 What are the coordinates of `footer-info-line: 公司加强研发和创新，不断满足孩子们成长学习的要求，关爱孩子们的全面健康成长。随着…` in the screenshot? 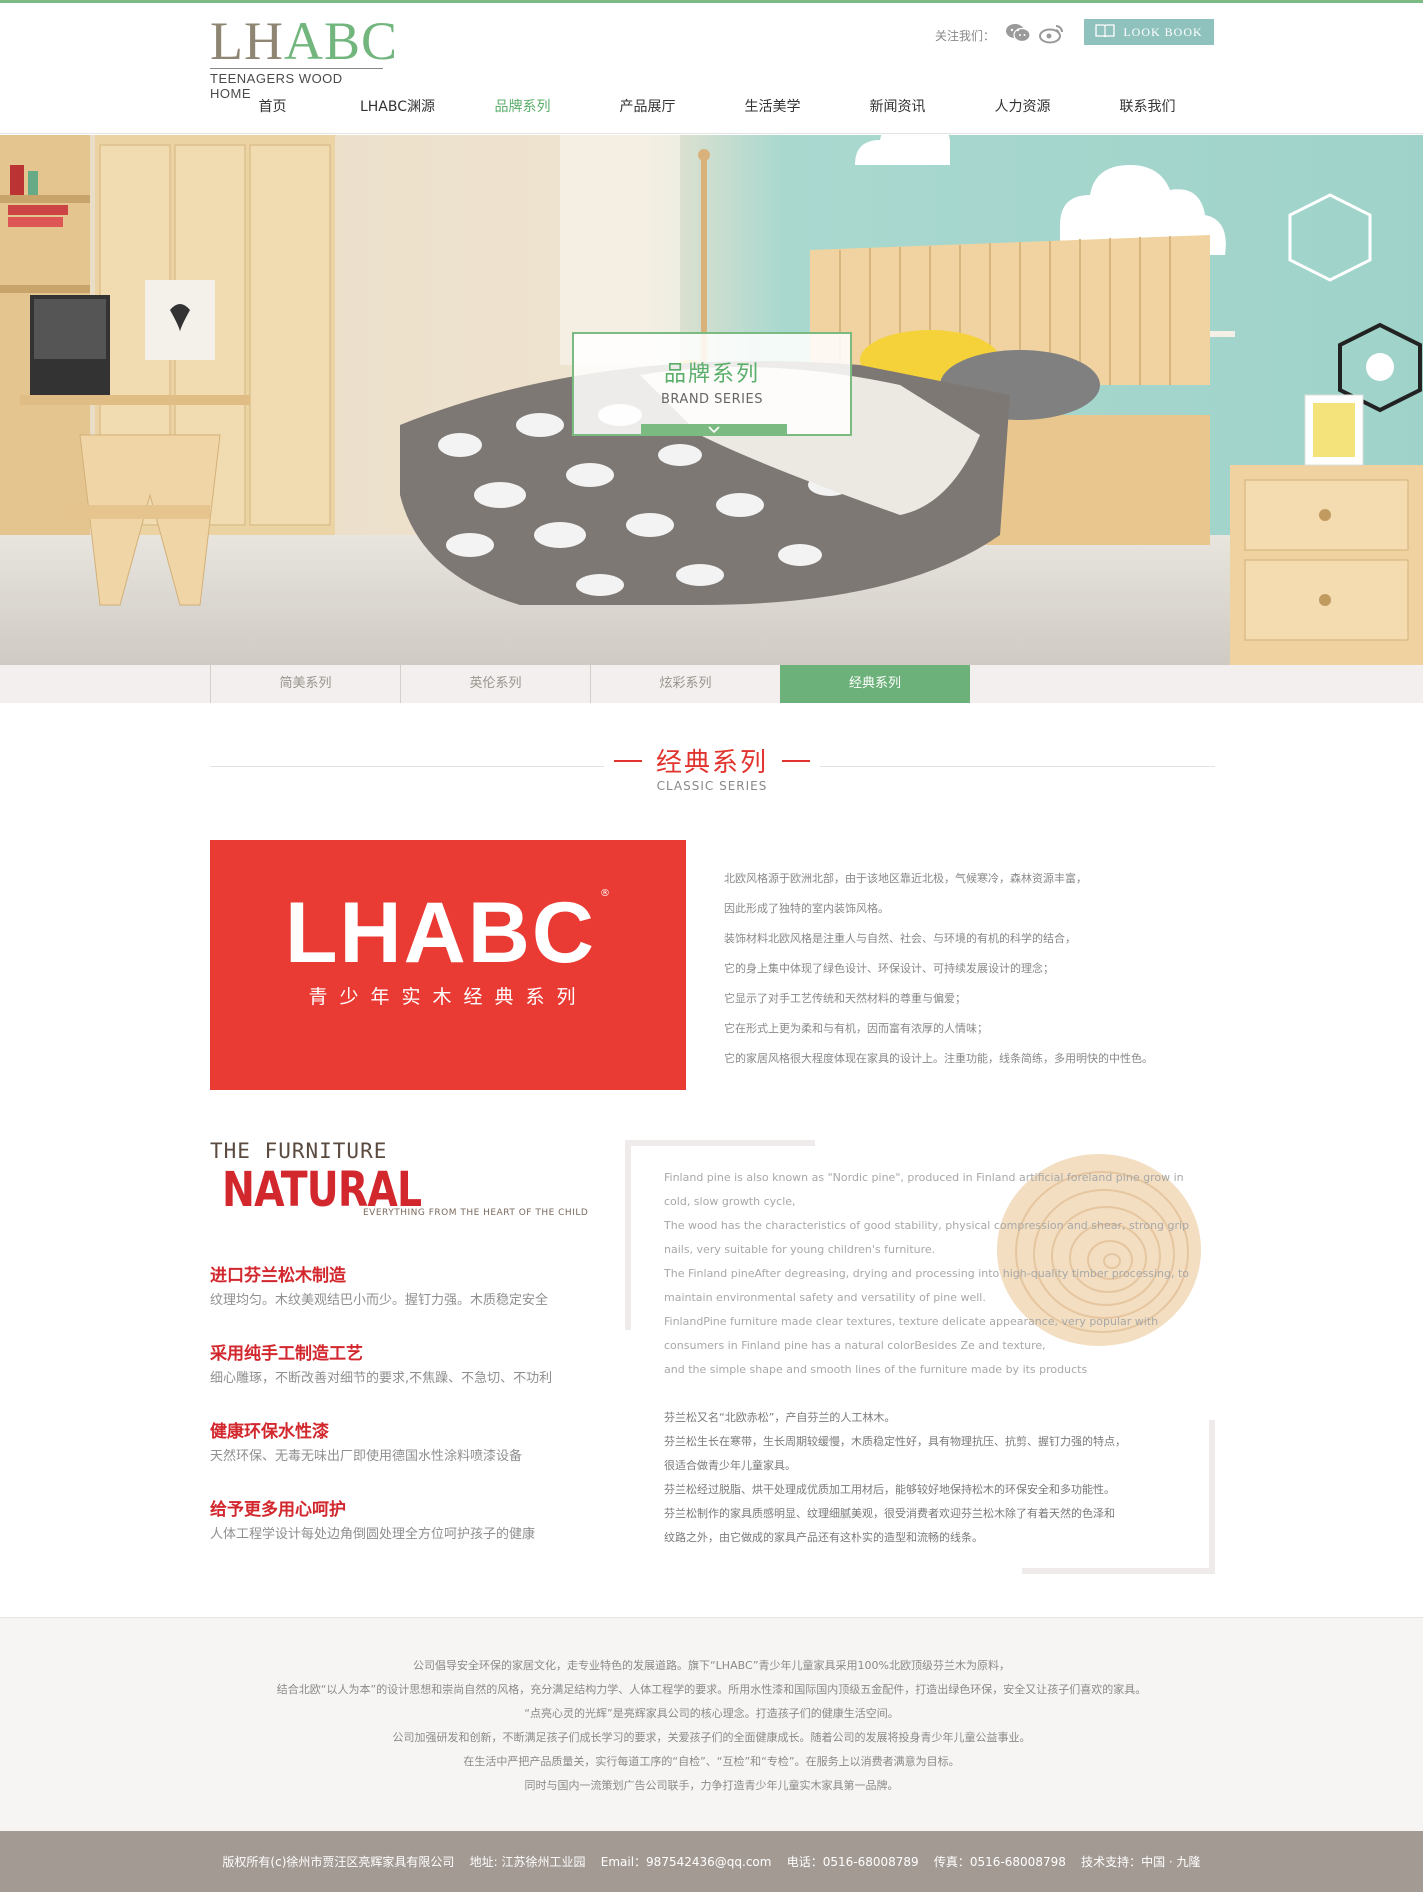 It's located at (711, 1737).